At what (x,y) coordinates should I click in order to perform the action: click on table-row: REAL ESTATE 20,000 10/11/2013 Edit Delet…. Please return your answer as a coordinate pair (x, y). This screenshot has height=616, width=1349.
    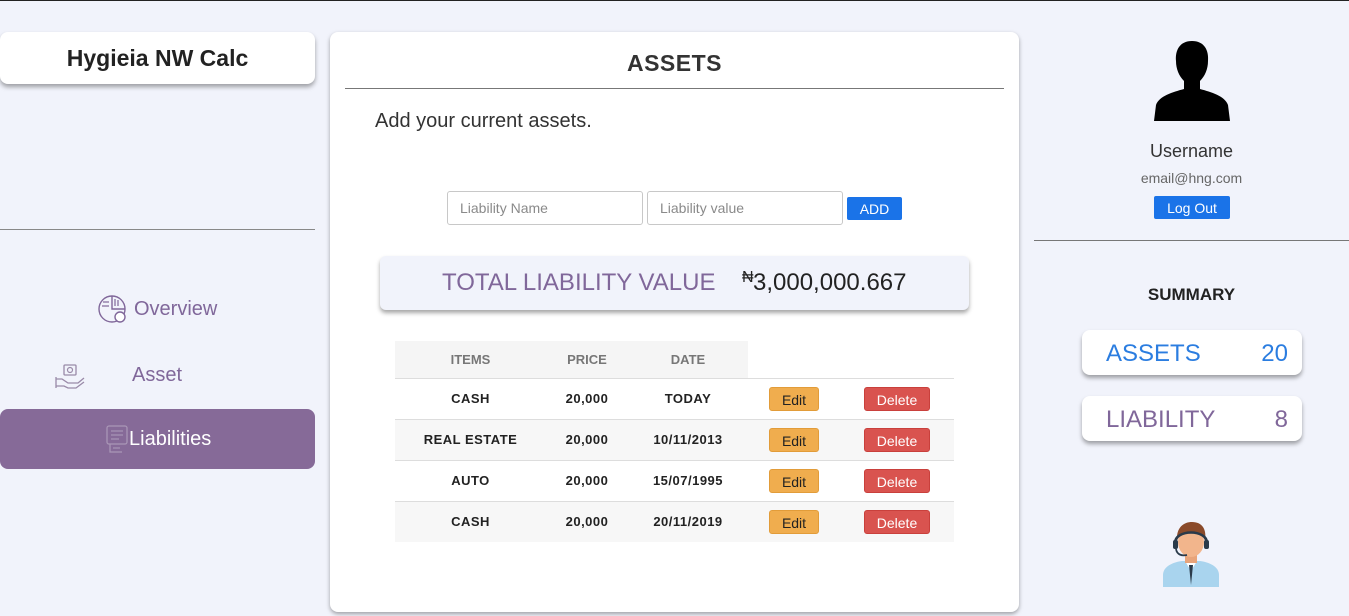
    Looking at the image, I should click on (674, 439).